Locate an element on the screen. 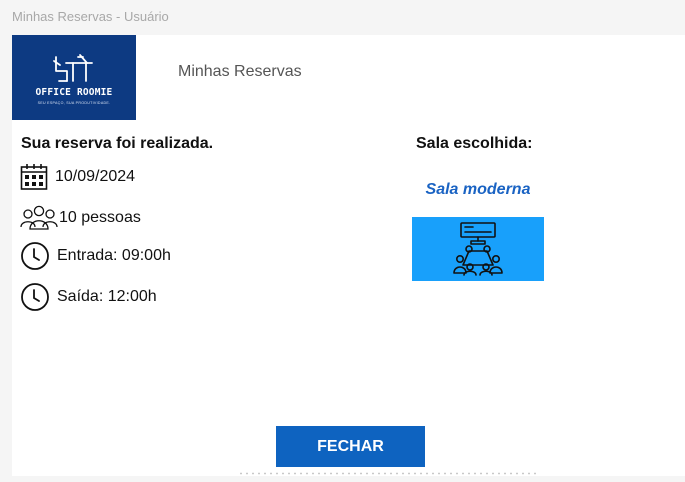  people-row: 10 pessoas is located at coordinates (80, 218).